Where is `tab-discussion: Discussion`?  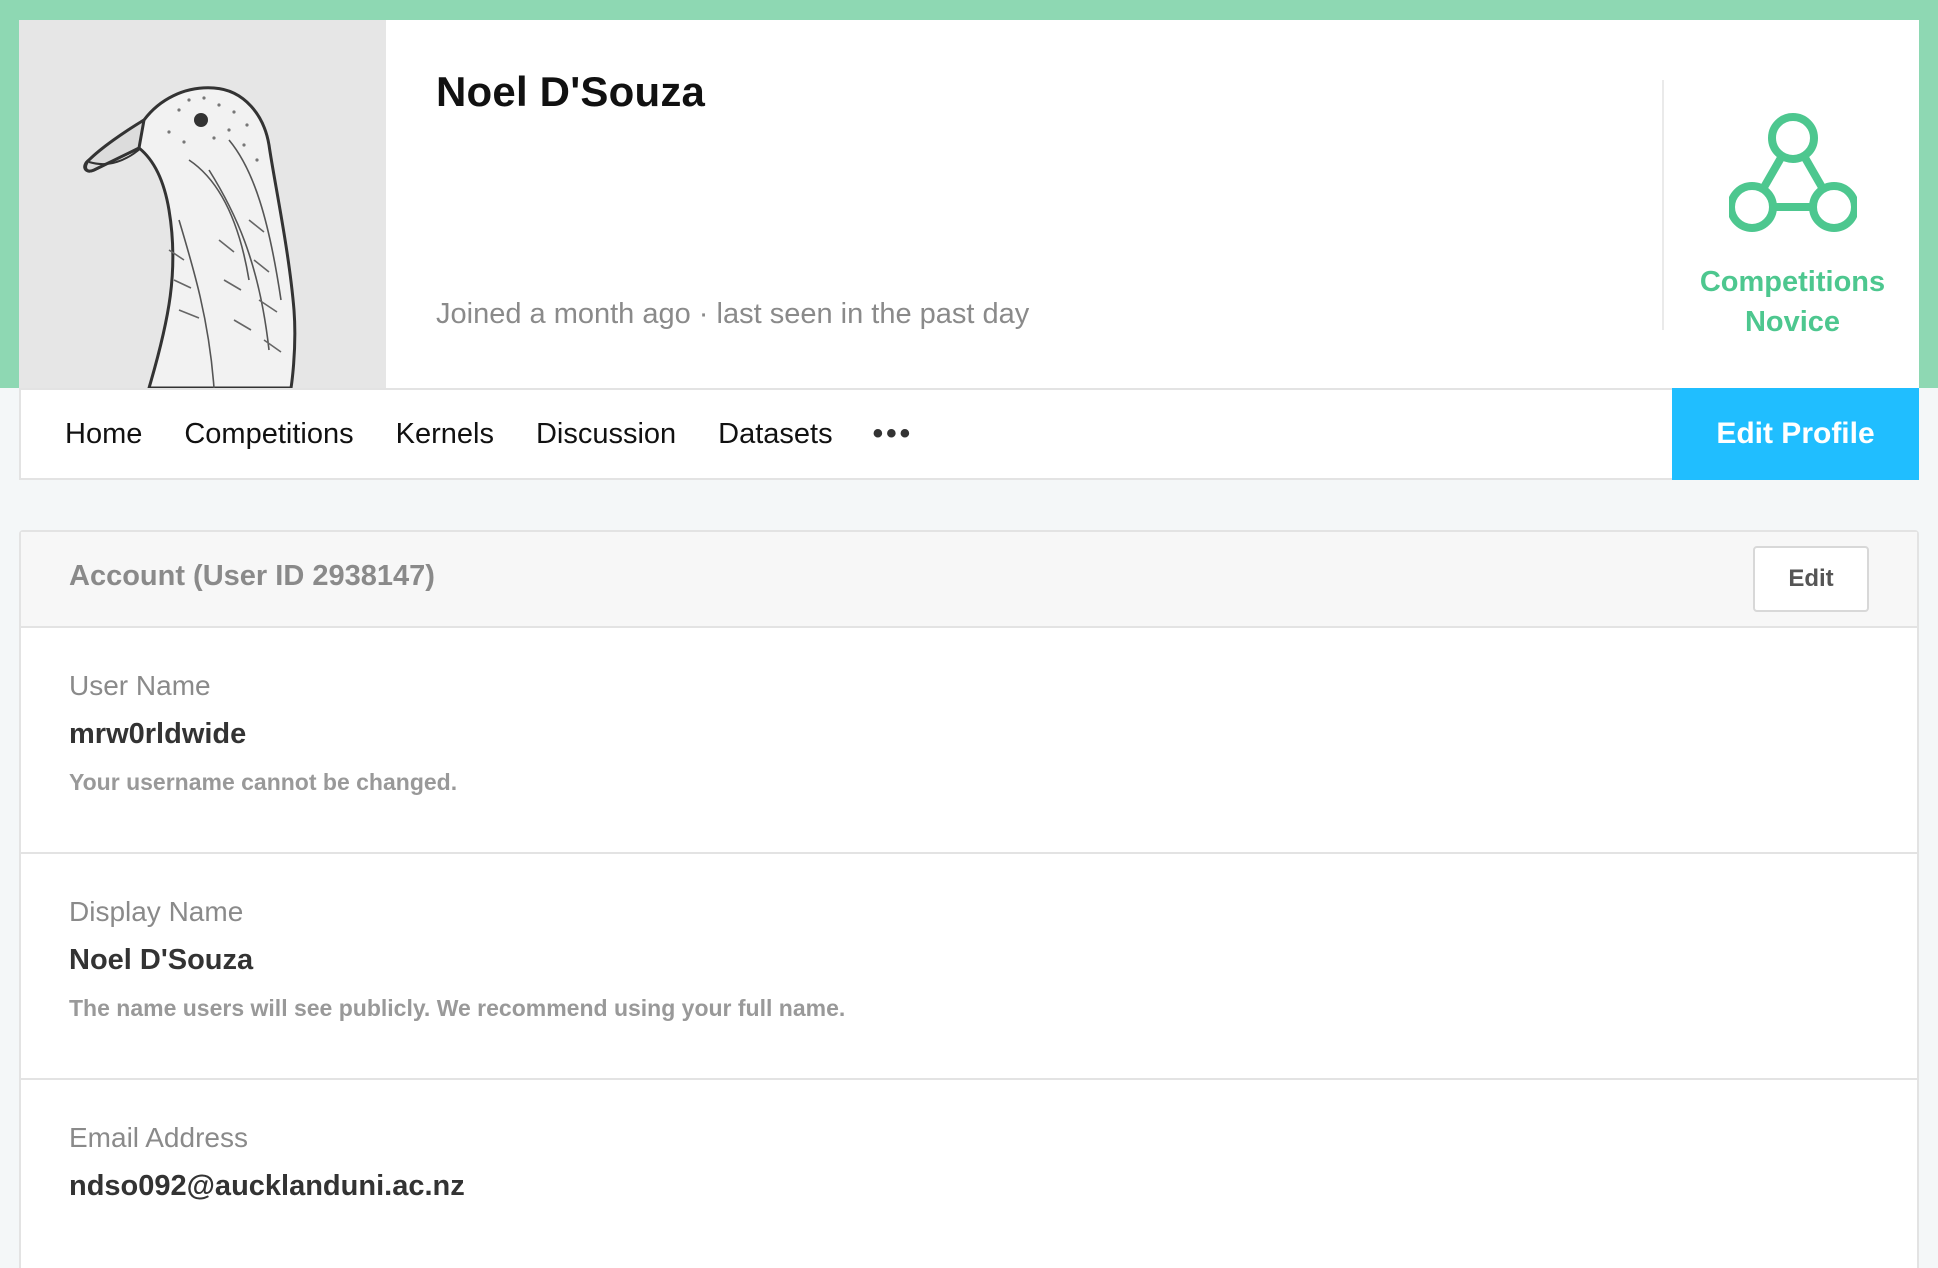 tab-discussion: Discussion is located at coordinates (606, 434).